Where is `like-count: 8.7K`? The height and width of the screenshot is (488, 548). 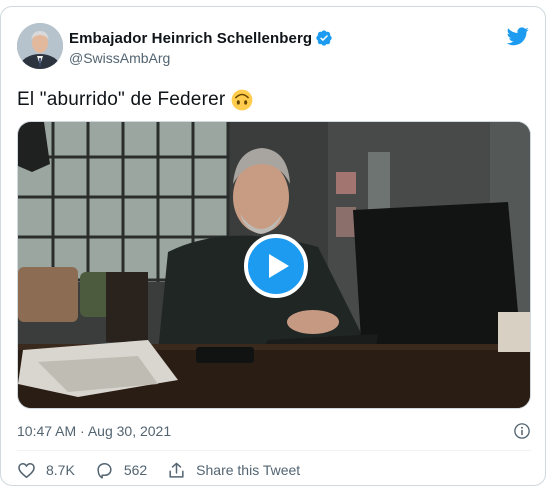
like-count: 8.7K is located at coordinates (60, 470).